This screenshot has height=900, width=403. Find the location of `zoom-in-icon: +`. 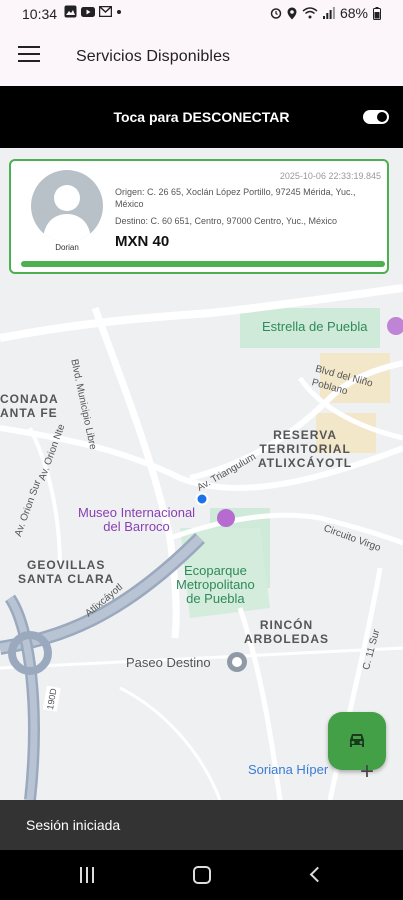

zoom-in-icon: + is located at coordinates (367, 772).